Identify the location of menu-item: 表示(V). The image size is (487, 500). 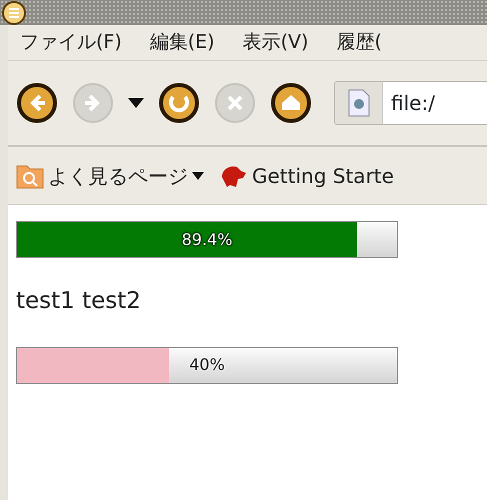
(275, 42).